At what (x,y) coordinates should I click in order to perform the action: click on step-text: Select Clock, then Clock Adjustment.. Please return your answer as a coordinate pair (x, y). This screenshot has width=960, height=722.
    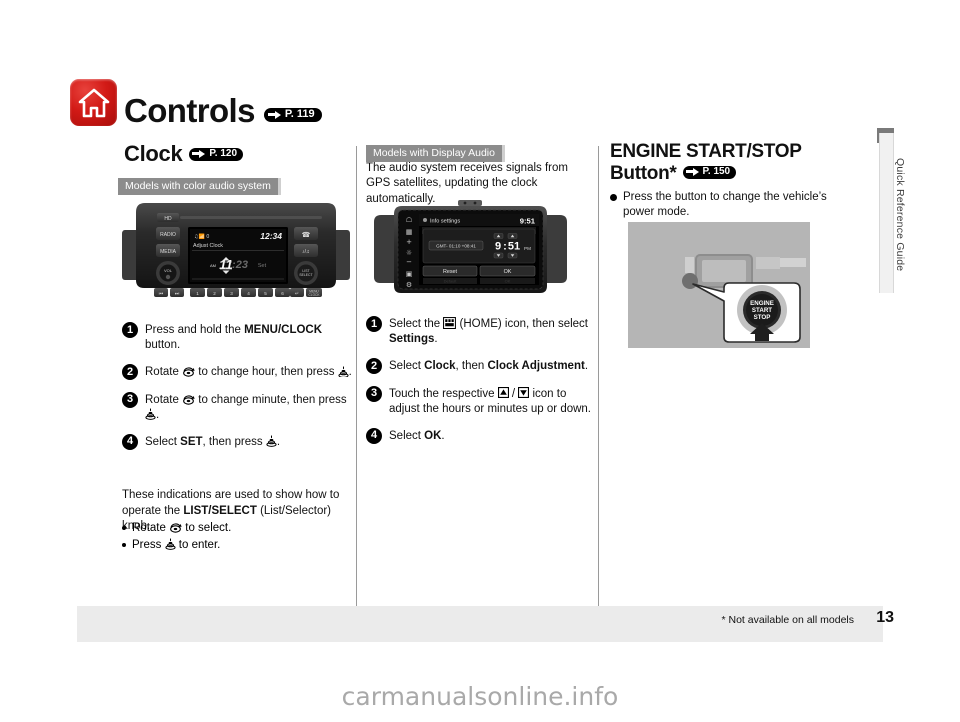
    Looking at the image, I should click on (489, 366).